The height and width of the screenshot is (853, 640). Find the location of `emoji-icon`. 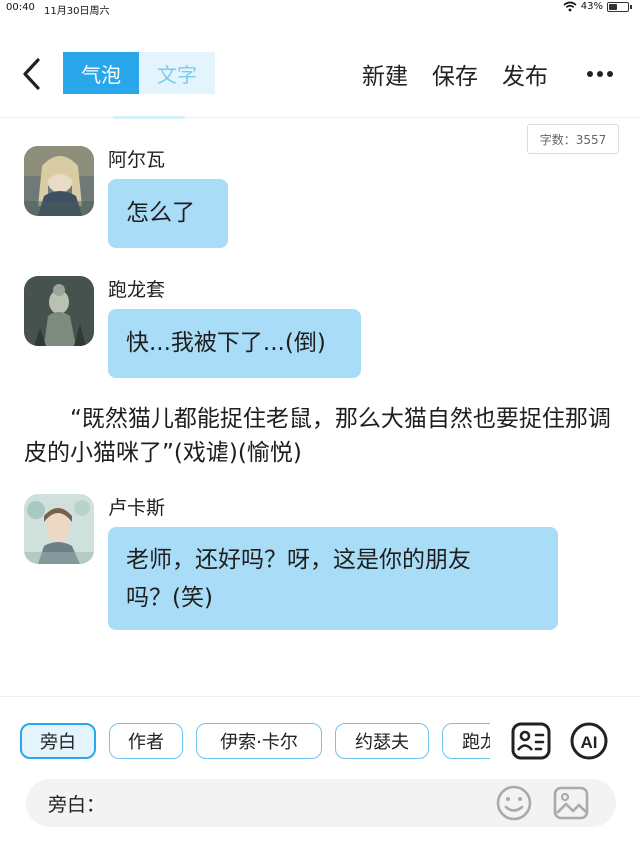

emoji-icon is located at coordinates (514, 803).